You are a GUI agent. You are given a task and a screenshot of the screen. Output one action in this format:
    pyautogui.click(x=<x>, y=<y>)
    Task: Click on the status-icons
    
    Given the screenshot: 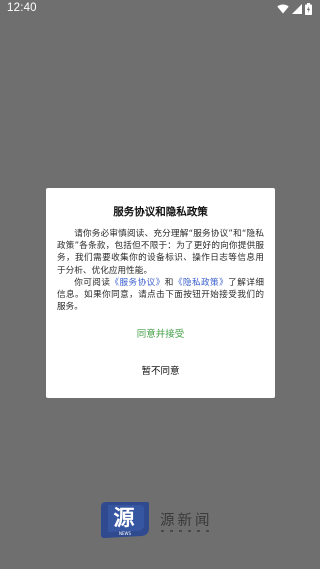 What is the action you would take?
    pyautogui.click(x=294, y=9)
    